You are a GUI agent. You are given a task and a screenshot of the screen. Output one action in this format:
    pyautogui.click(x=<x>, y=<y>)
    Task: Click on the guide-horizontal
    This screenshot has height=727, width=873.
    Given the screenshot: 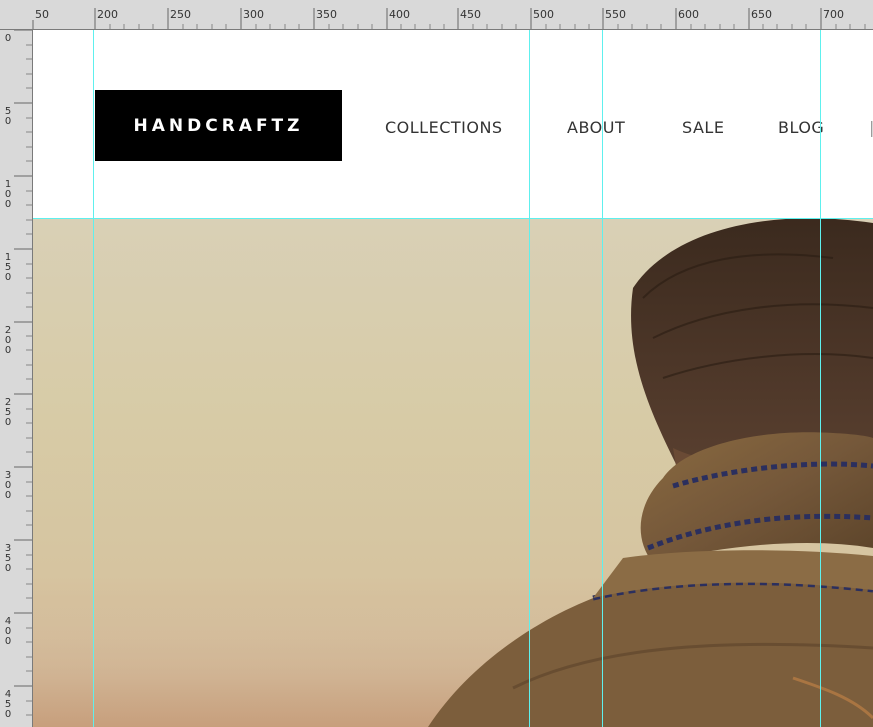 What is the action you would take?
    pyautogui.click(x=453, y=218)
    